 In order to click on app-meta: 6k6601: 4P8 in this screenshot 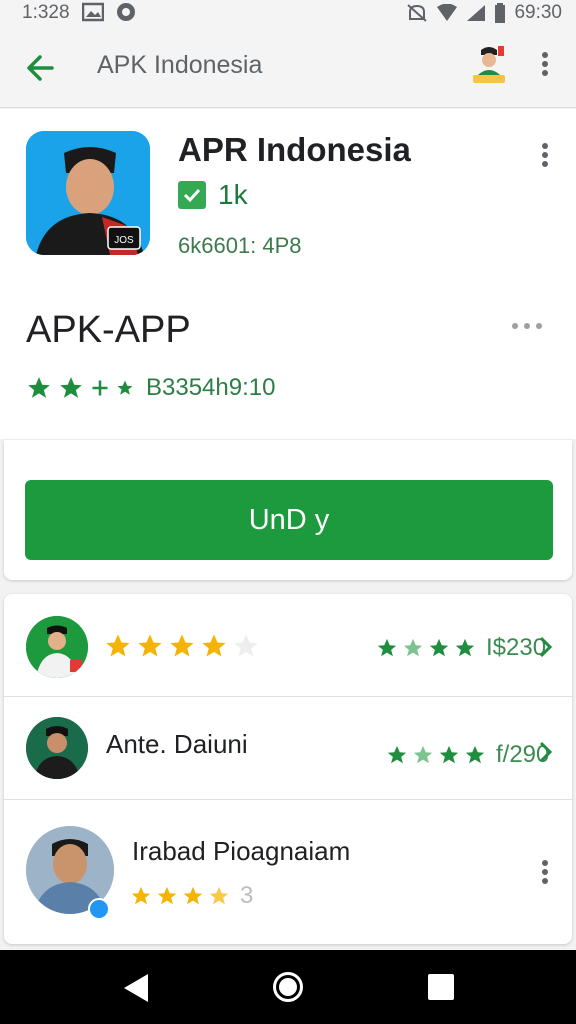, I will do `click(240, 245)`.